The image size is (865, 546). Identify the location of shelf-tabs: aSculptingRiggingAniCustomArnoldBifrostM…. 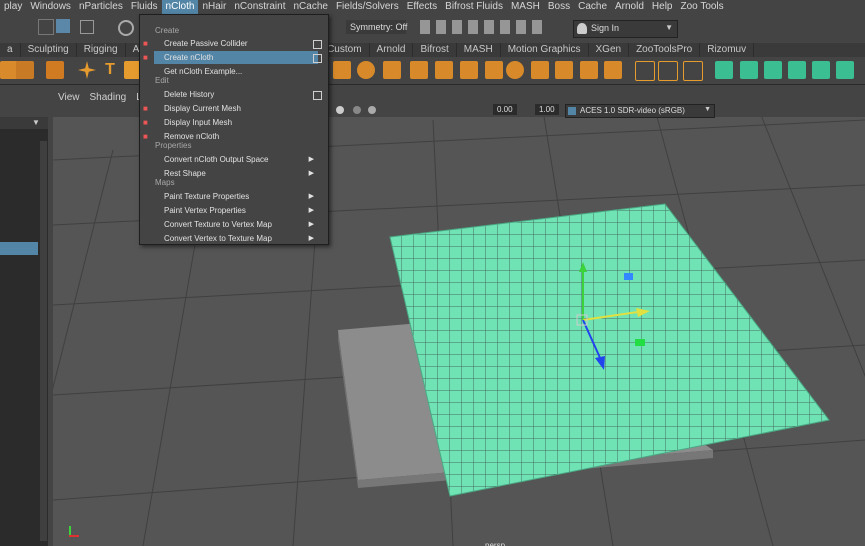
(432, 50).